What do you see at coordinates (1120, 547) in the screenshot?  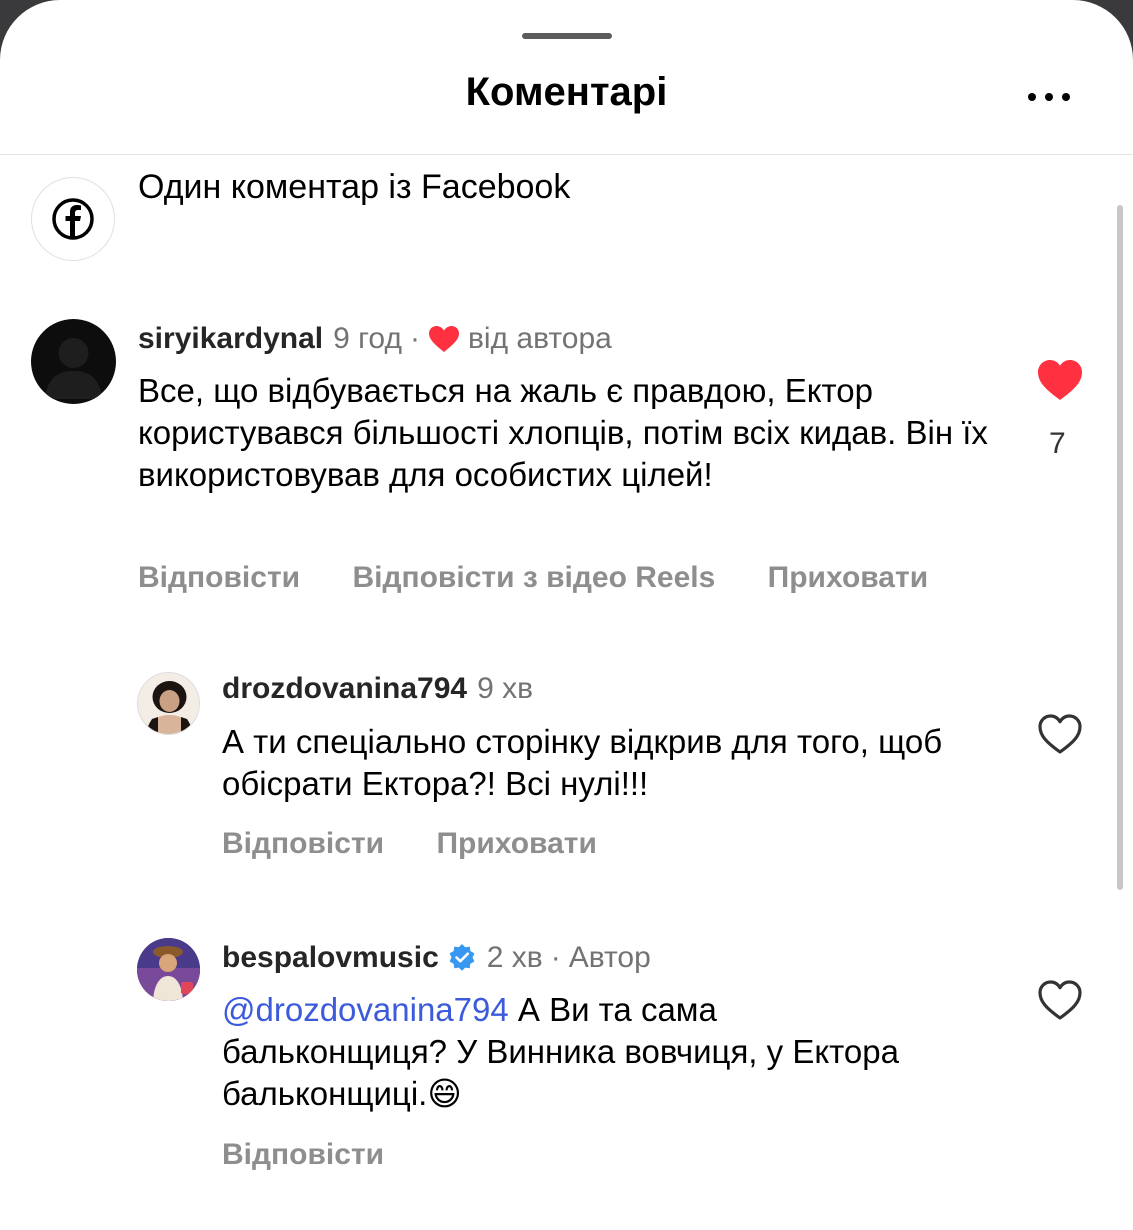 I see `scrollbar` at bounding box center [1120, 547].